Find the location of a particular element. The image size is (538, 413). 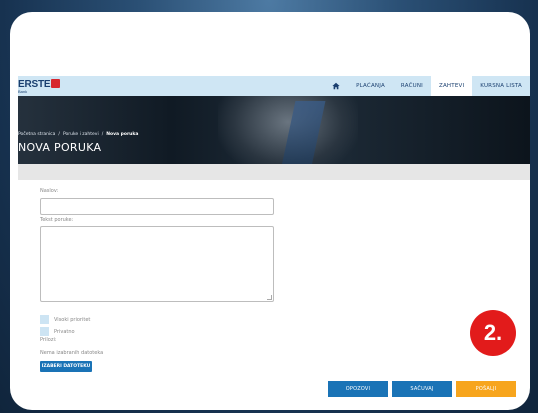

title-input is located at coordinates (157, 206).